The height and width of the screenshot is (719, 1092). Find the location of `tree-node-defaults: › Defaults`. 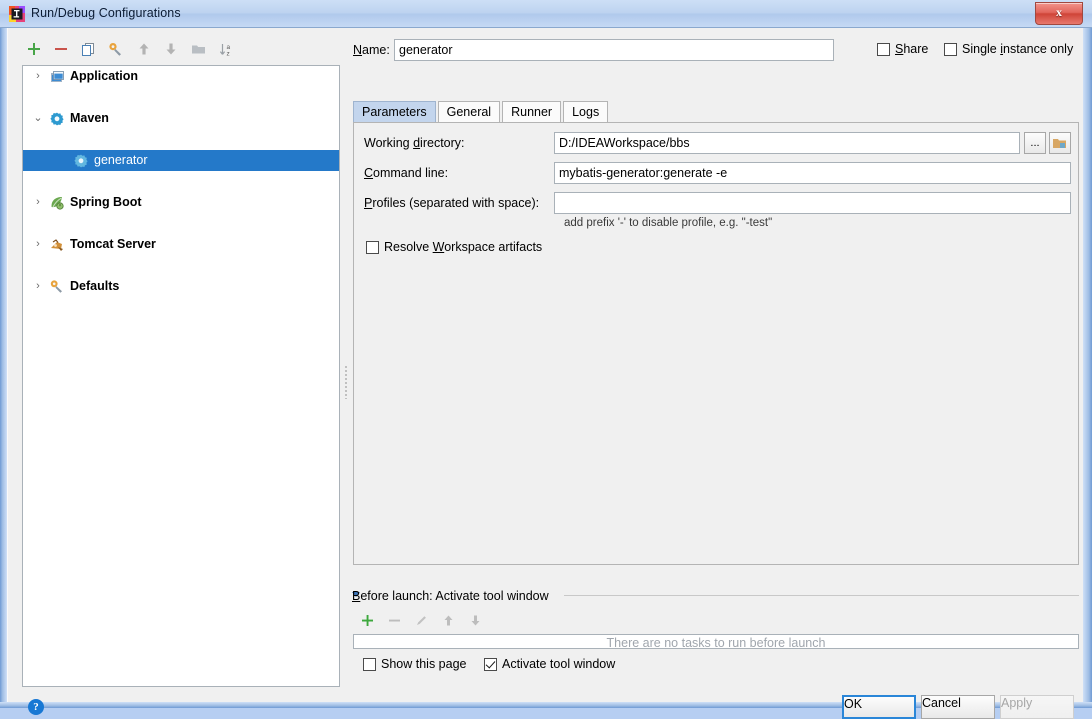

tree-node-defaults: › Defaults is located at coordinates (181, 286).